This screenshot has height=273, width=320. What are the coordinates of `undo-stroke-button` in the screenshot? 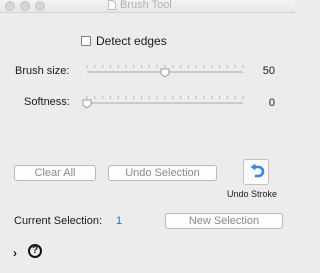 It's located at (256, 172).